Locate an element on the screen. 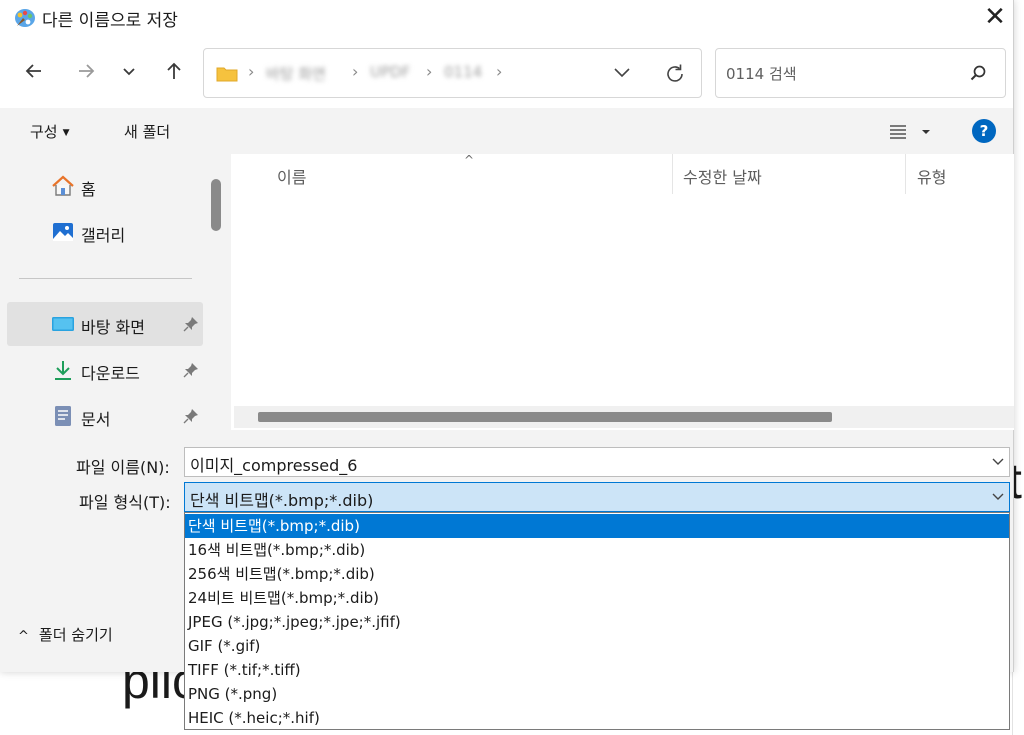 The image size is (1024, 735). sort-ascending-icon: ^ is located at coordinates (469, 160).